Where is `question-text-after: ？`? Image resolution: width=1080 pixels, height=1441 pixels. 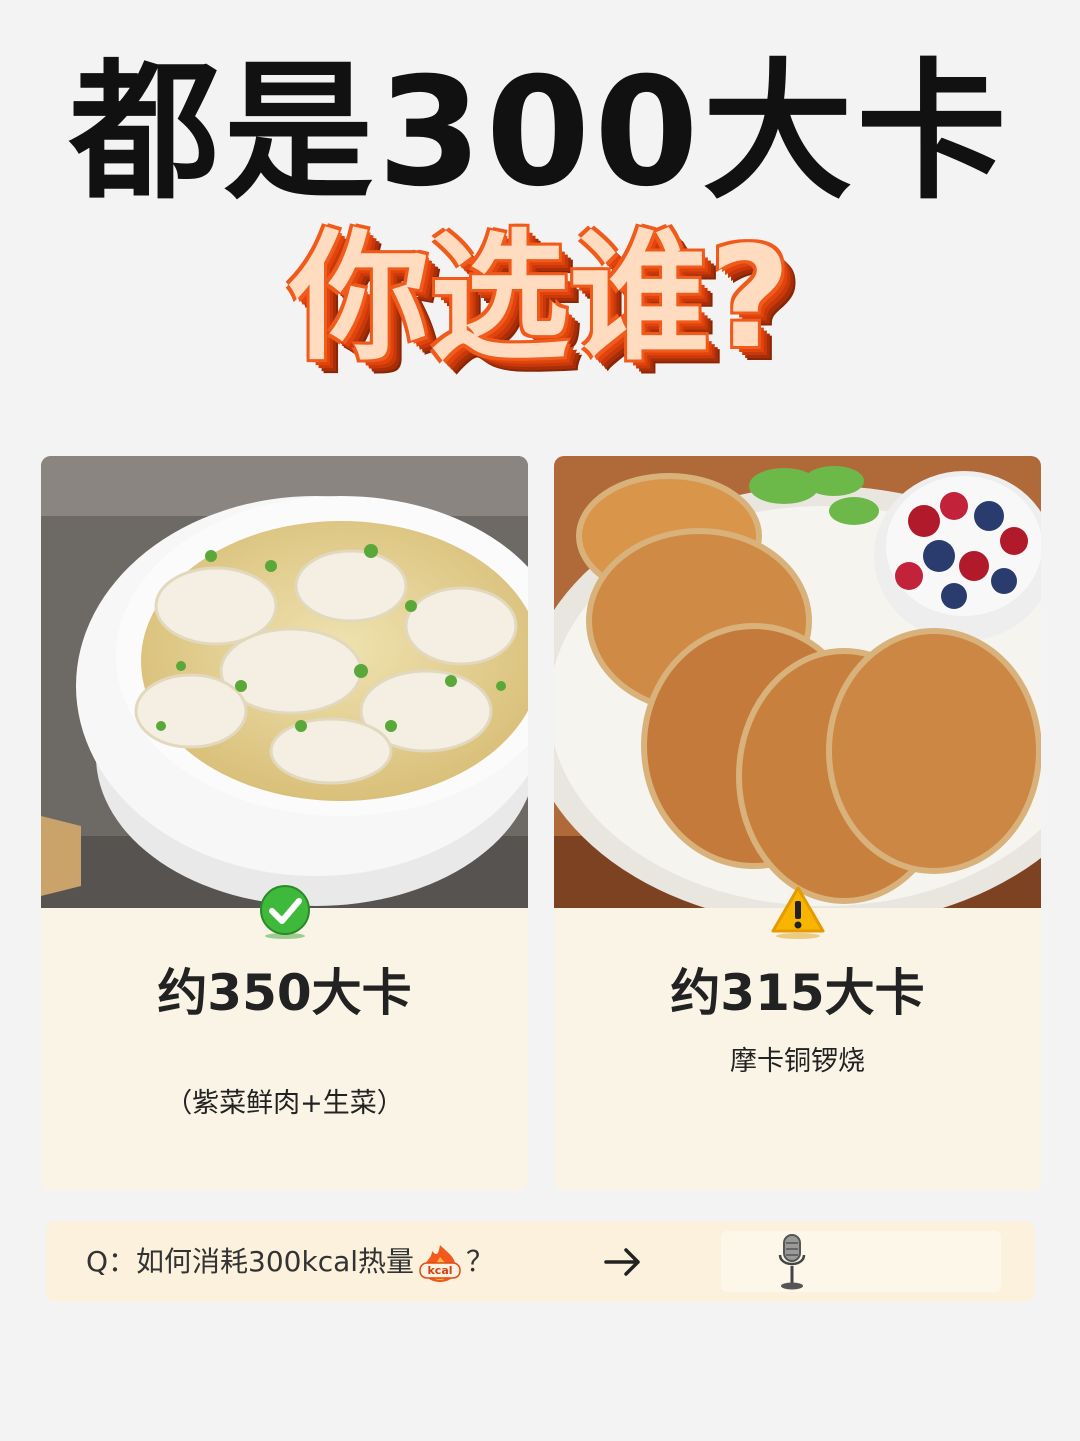 question-text-after: ？ is located at coordinates (480, 1261).